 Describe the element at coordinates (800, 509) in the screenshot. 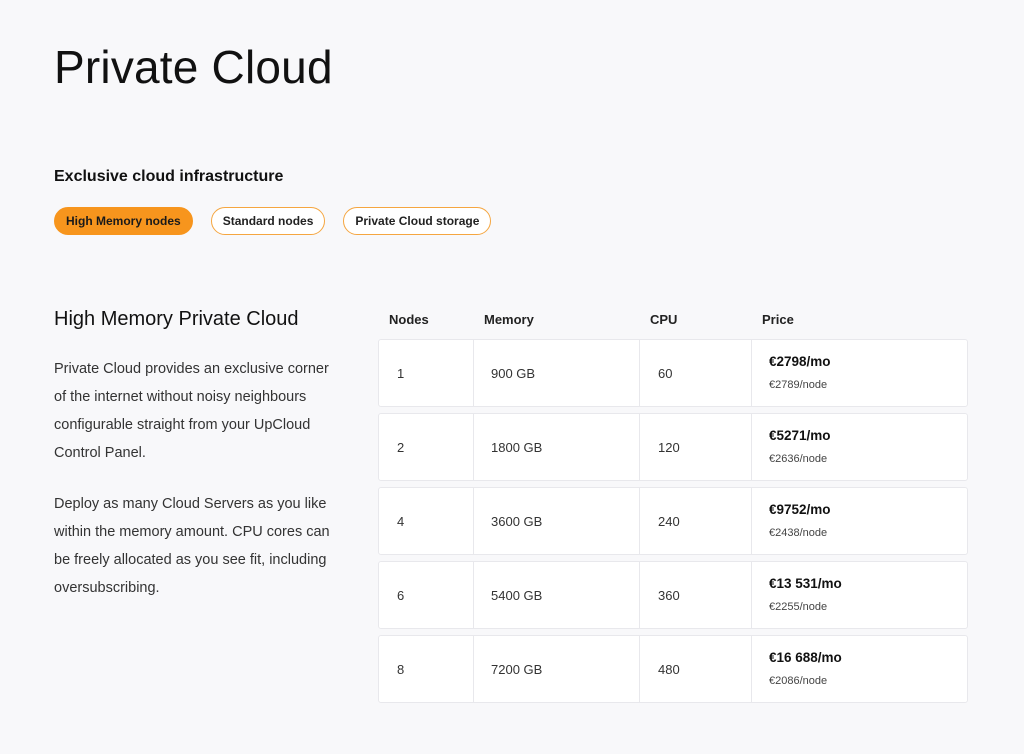

I see `monthly-price: €9752/mo` at that location.